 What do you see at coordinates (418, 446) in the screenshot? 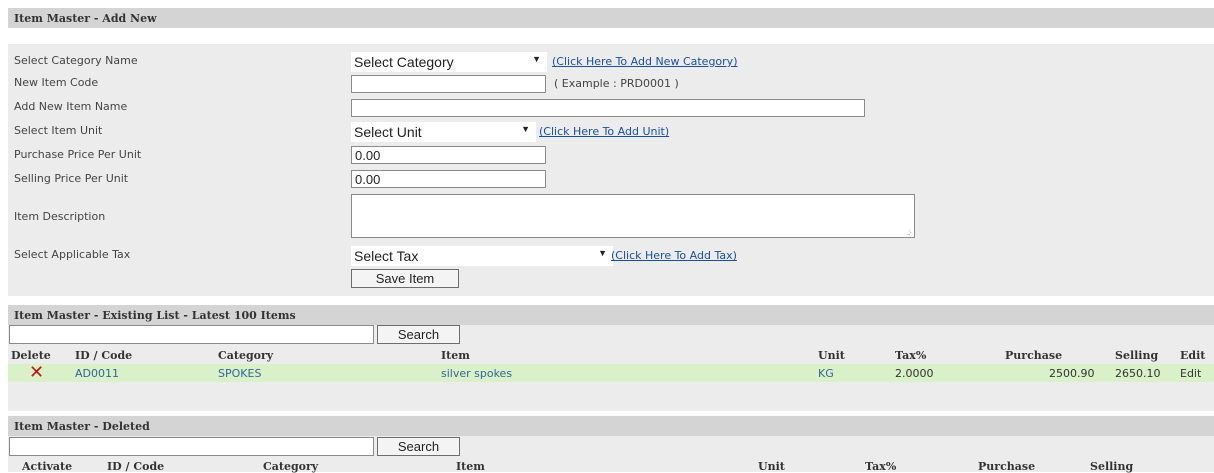
I see `deleted-search-button: Search` at bounding box center [418, 446].